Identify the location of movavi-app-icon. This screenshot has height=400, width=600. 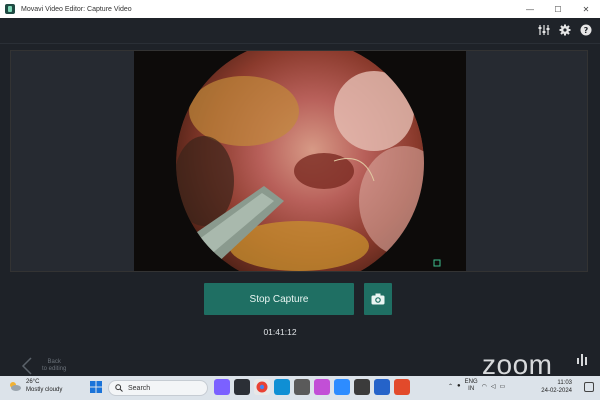
(10, 9).